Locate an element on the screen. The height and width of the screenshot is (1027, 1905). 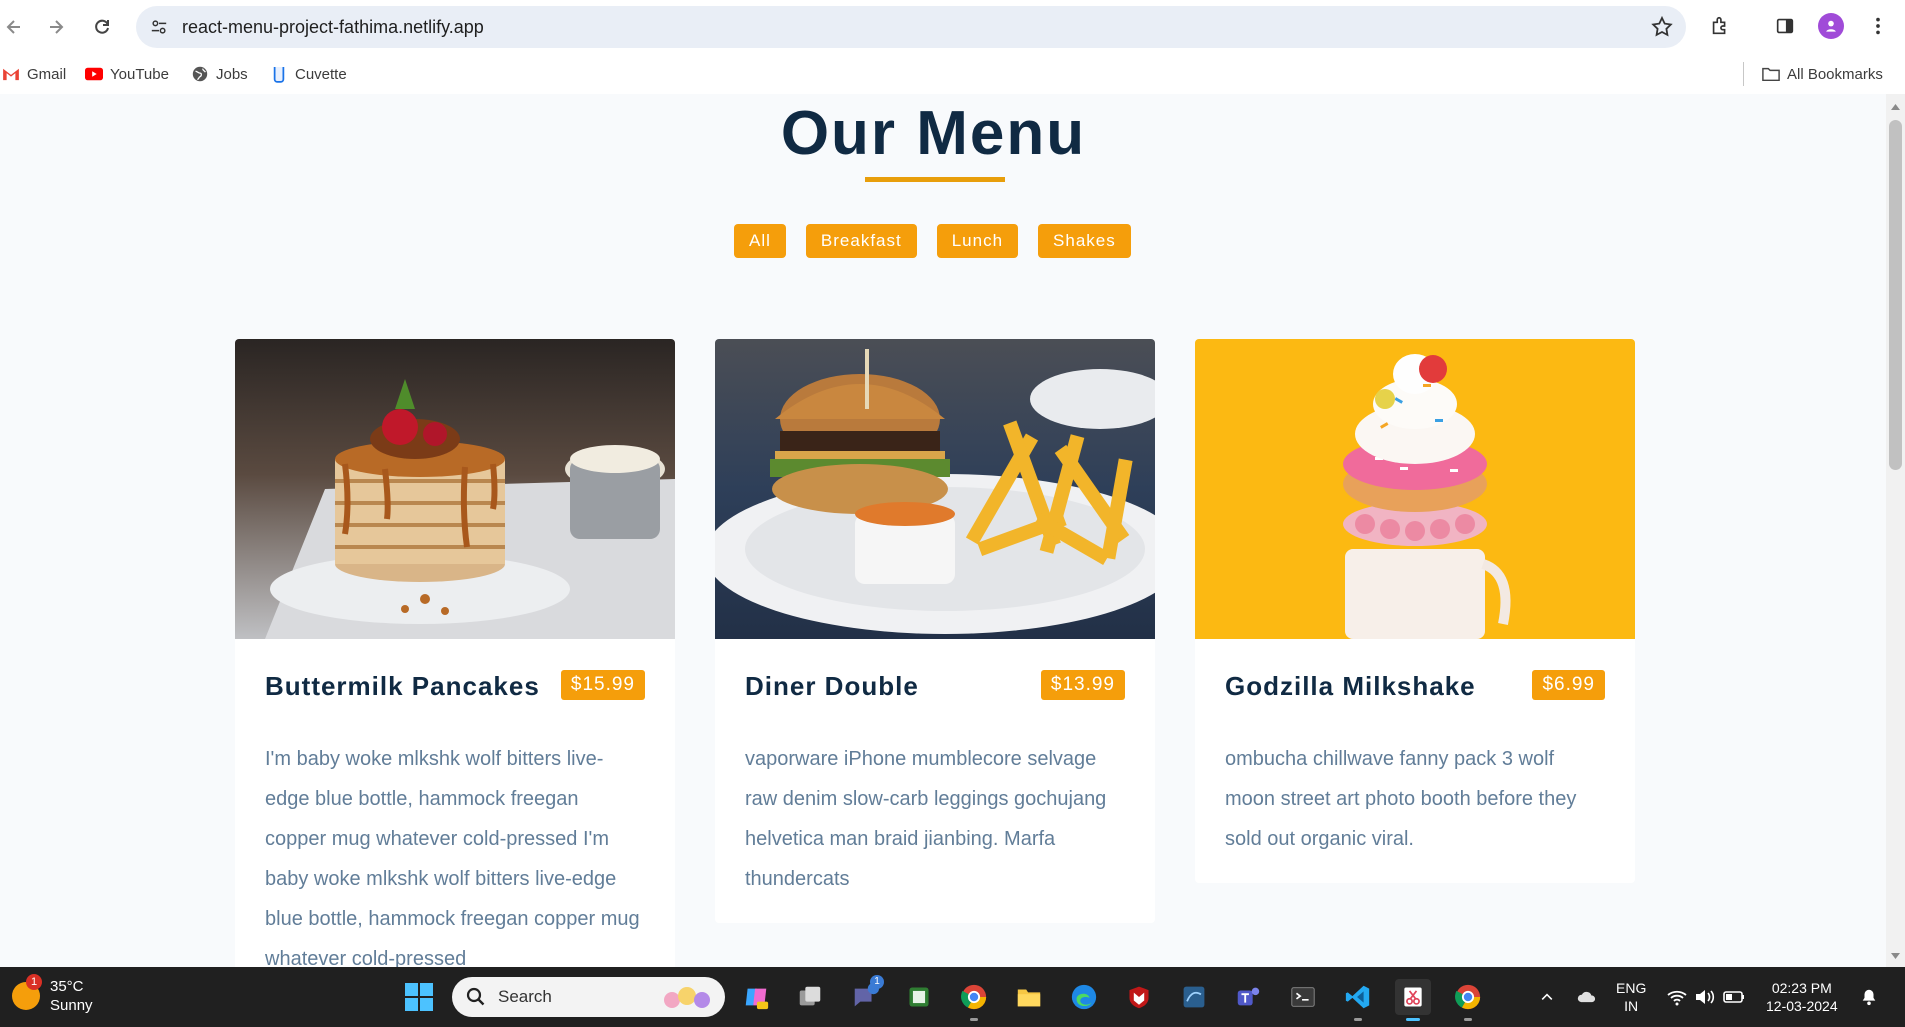
reload-icon is located at coordinates (102, 26).